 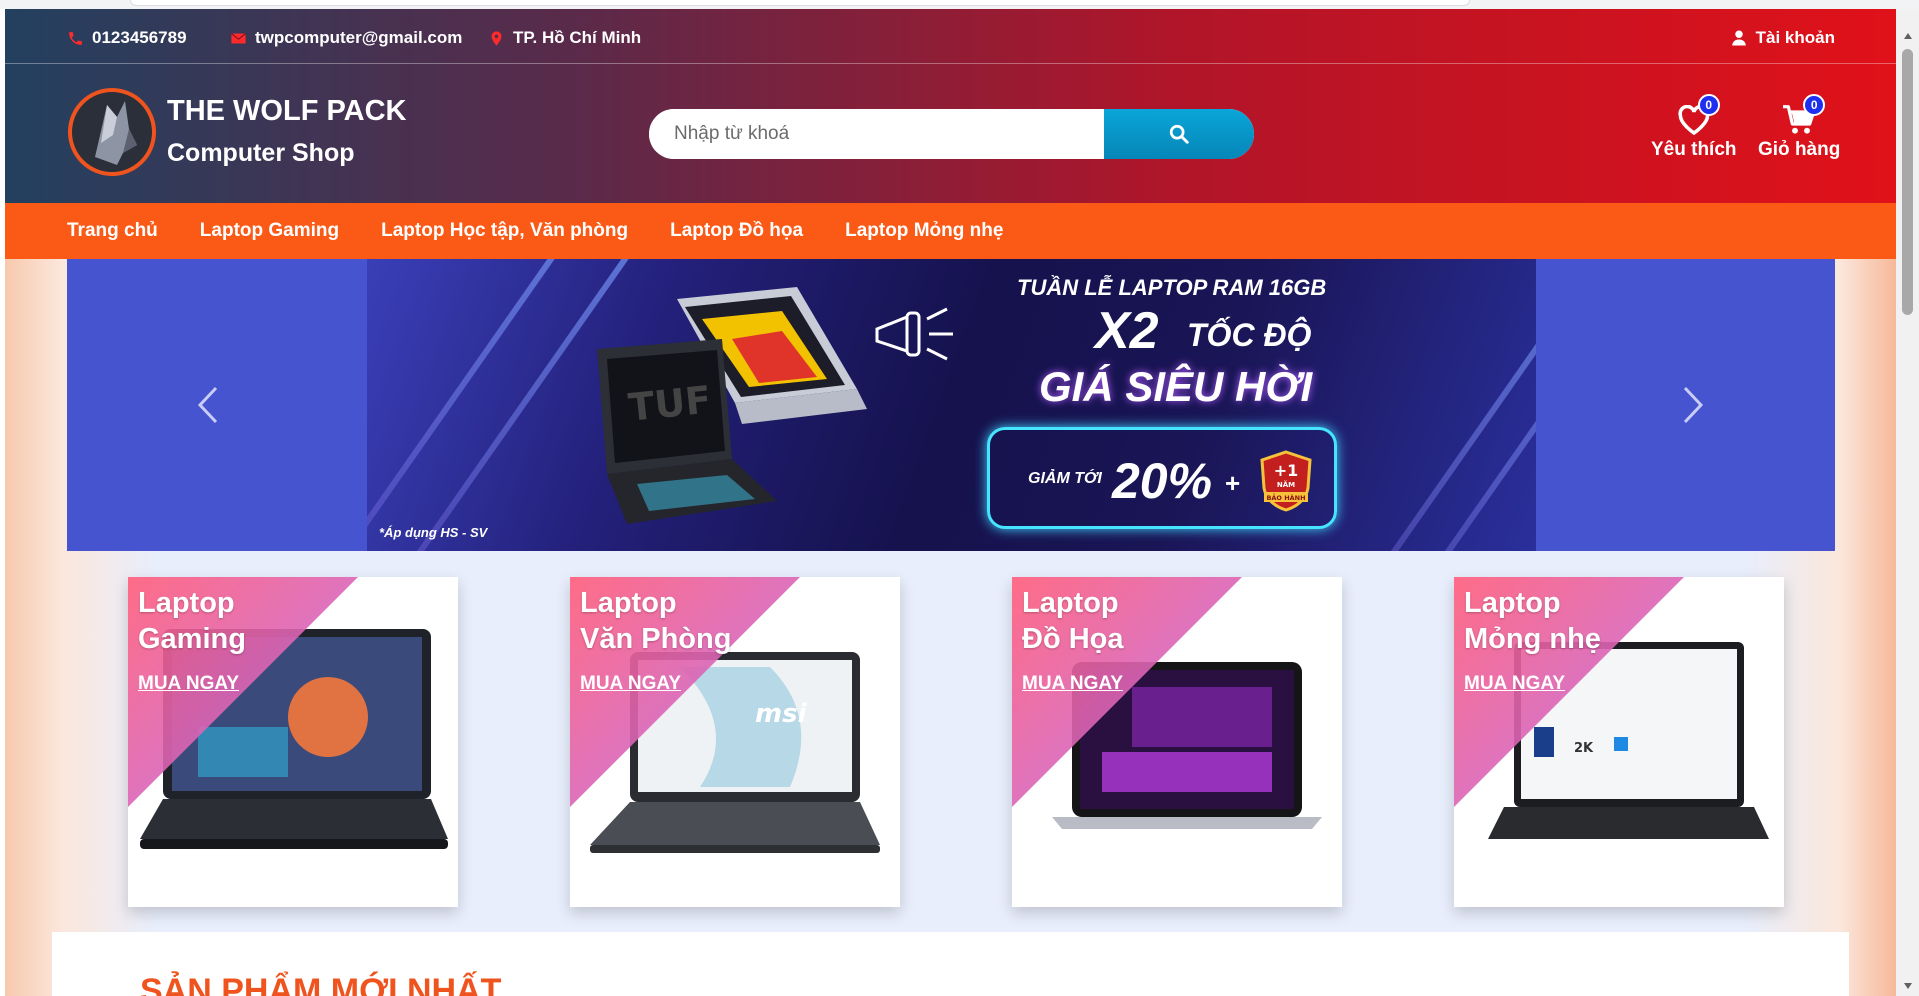 What do you see at coordinates (914, 334) in the screenshot?
I see `megaphone-icon` at bounding box center [914, 334].